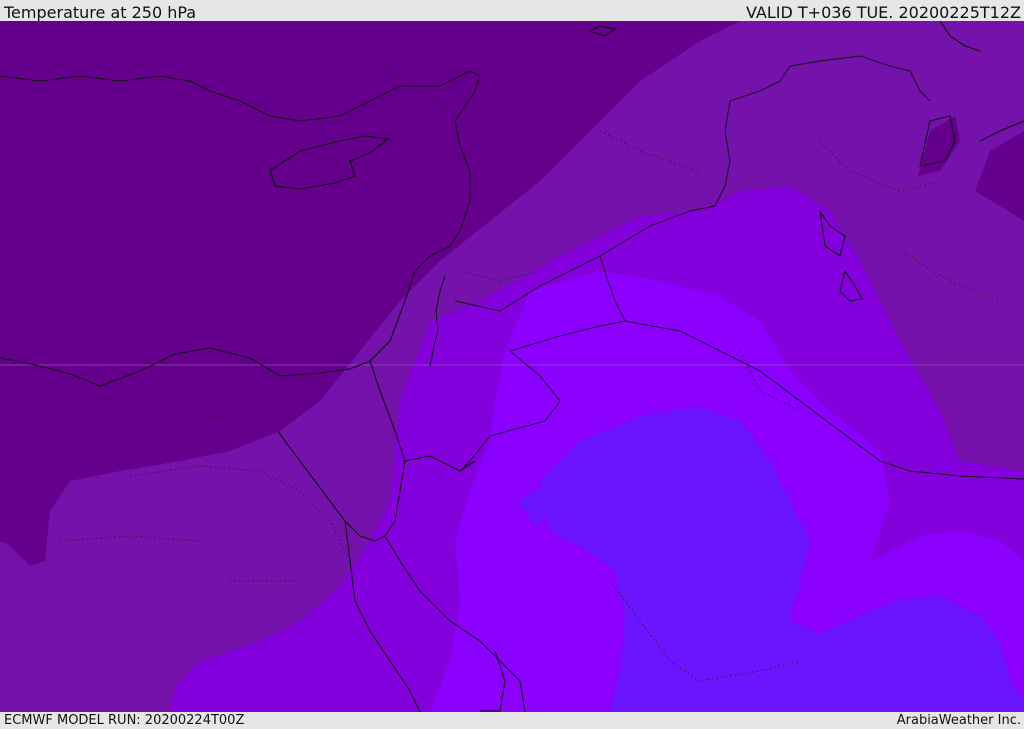 This screenshot has height=729, width=1024. I want to click on credit: ArabiaWeather Inc., so click(958, 720).